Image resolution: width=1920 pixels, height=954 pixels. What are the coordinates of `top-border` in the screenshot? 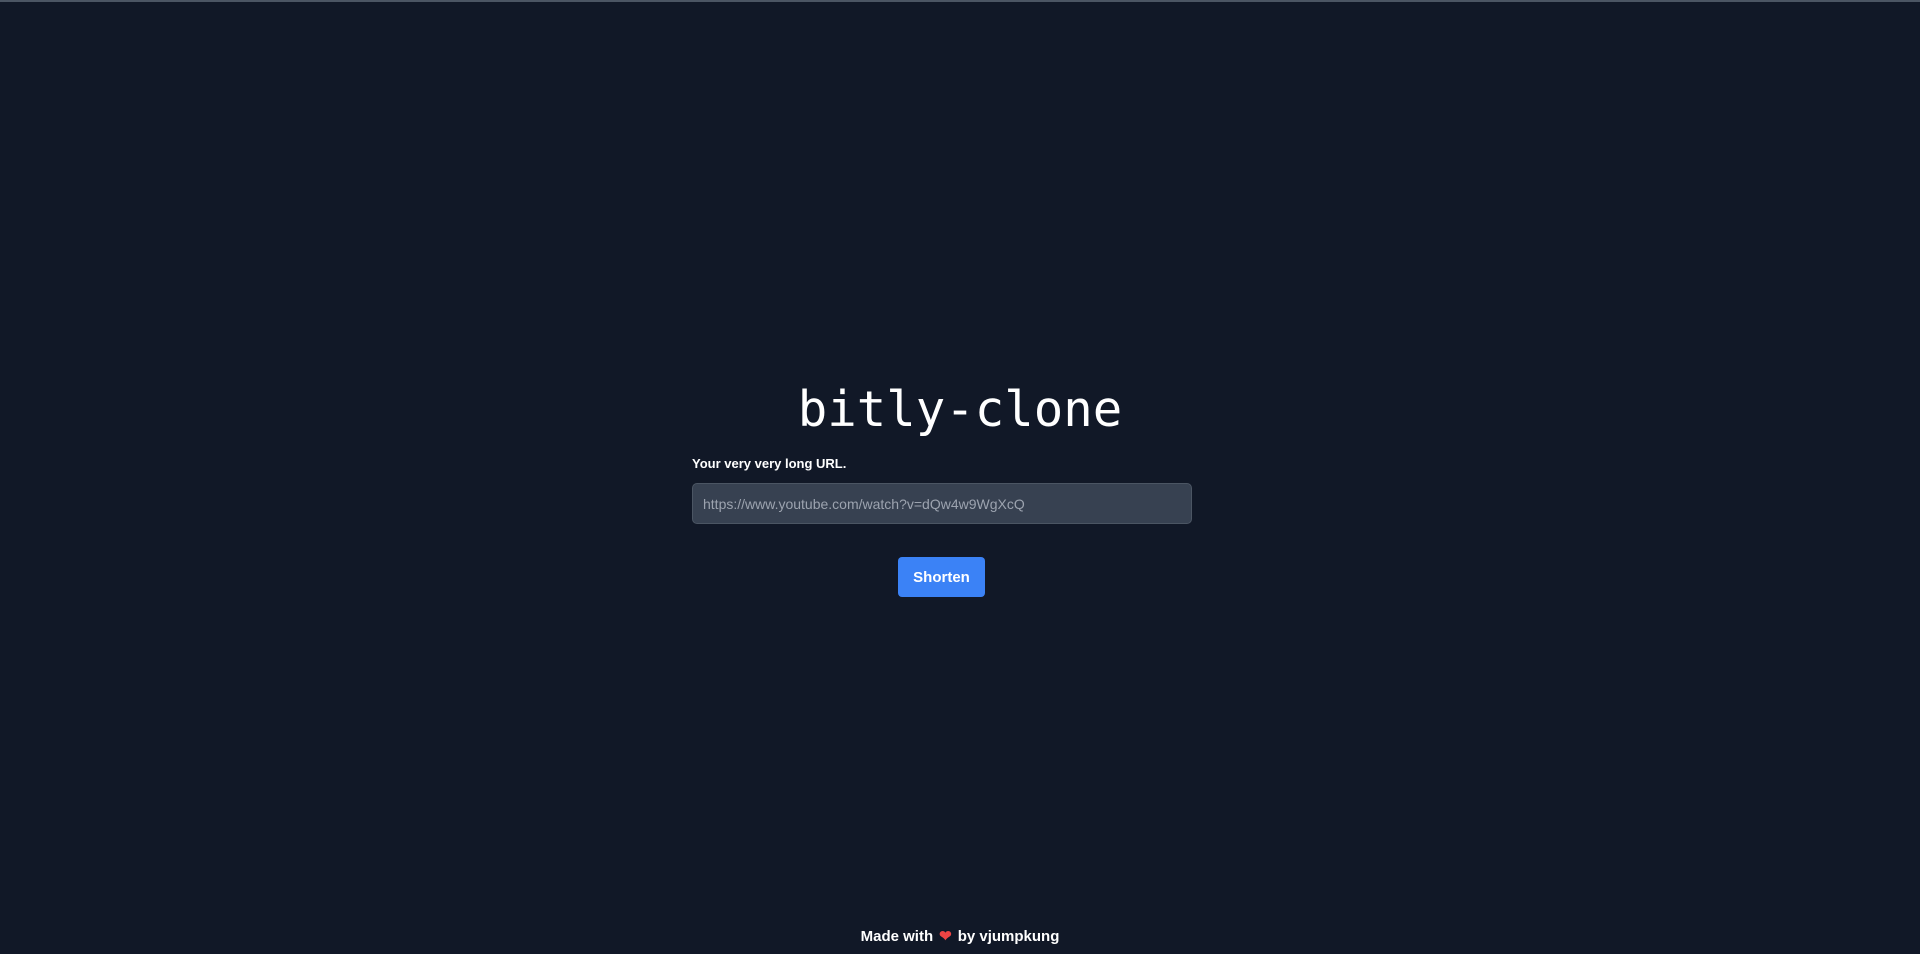 It's located at (960, 1).